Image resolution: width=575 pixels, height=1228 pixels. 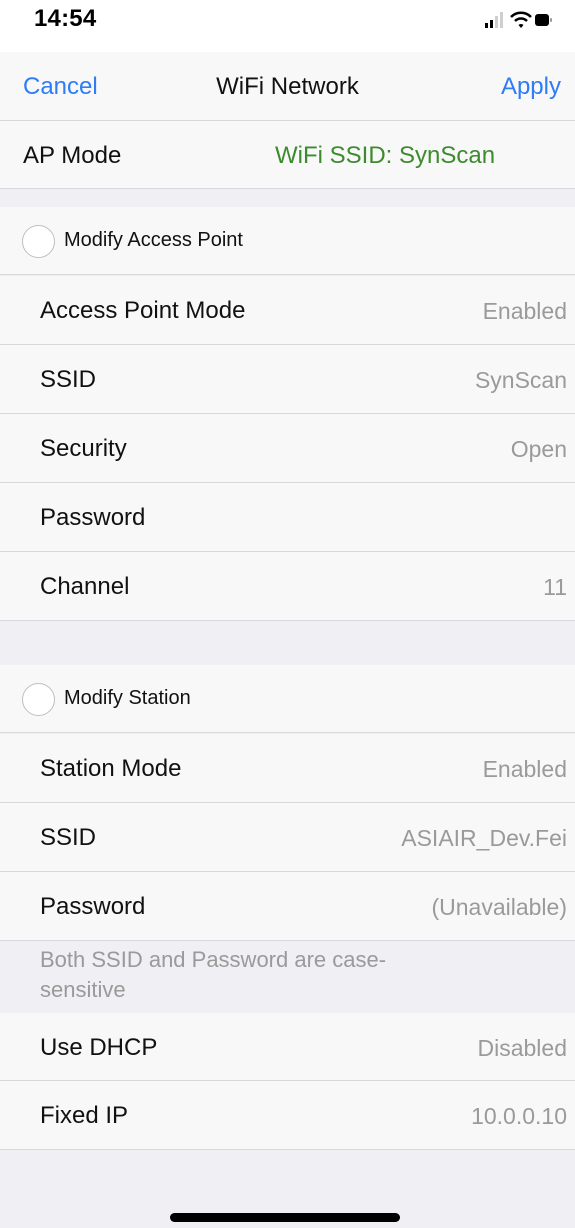 I want to click on nav-bar: Cancel WiFi Network Apply, so click(x=287, y=86).